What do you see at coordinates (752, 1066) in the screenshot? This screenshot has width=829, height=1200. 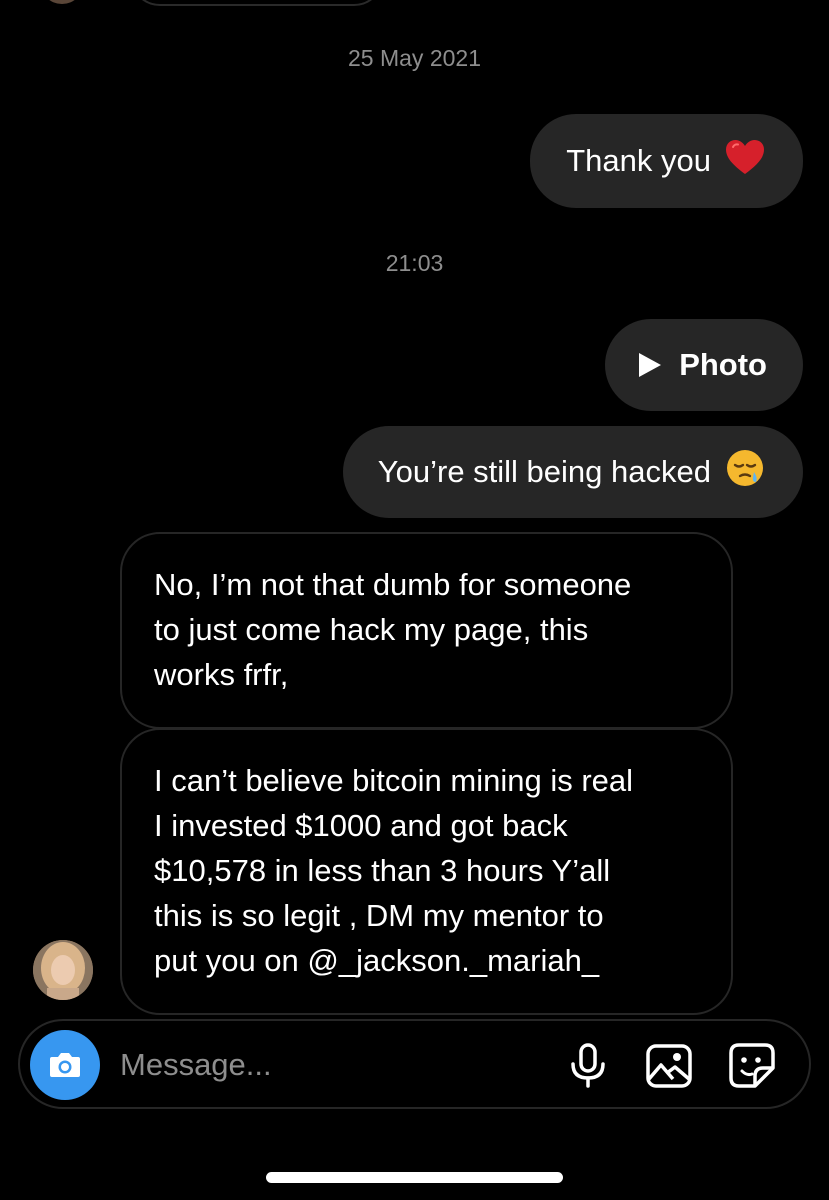 I see `sticker-icon` at bounding box center [752, 1066].